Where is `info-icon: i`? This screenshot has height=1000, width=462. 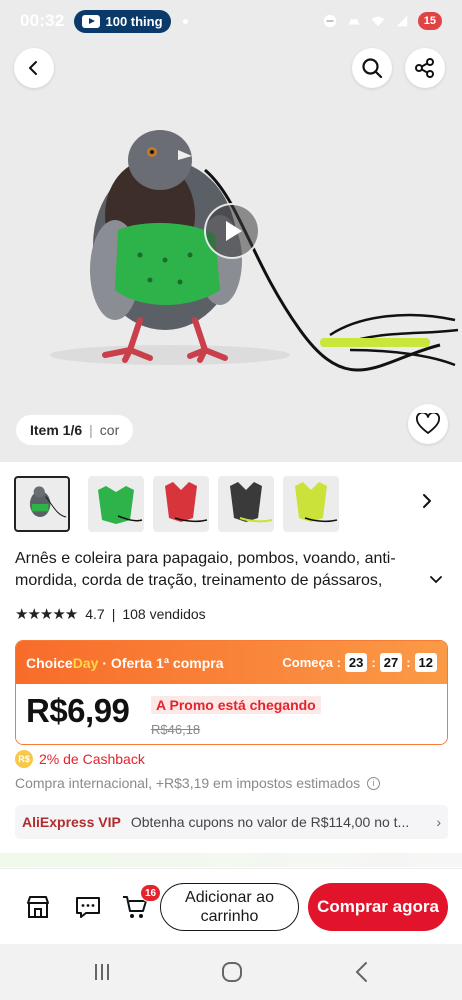
info-icon: i is located at coordinates (374, 783).